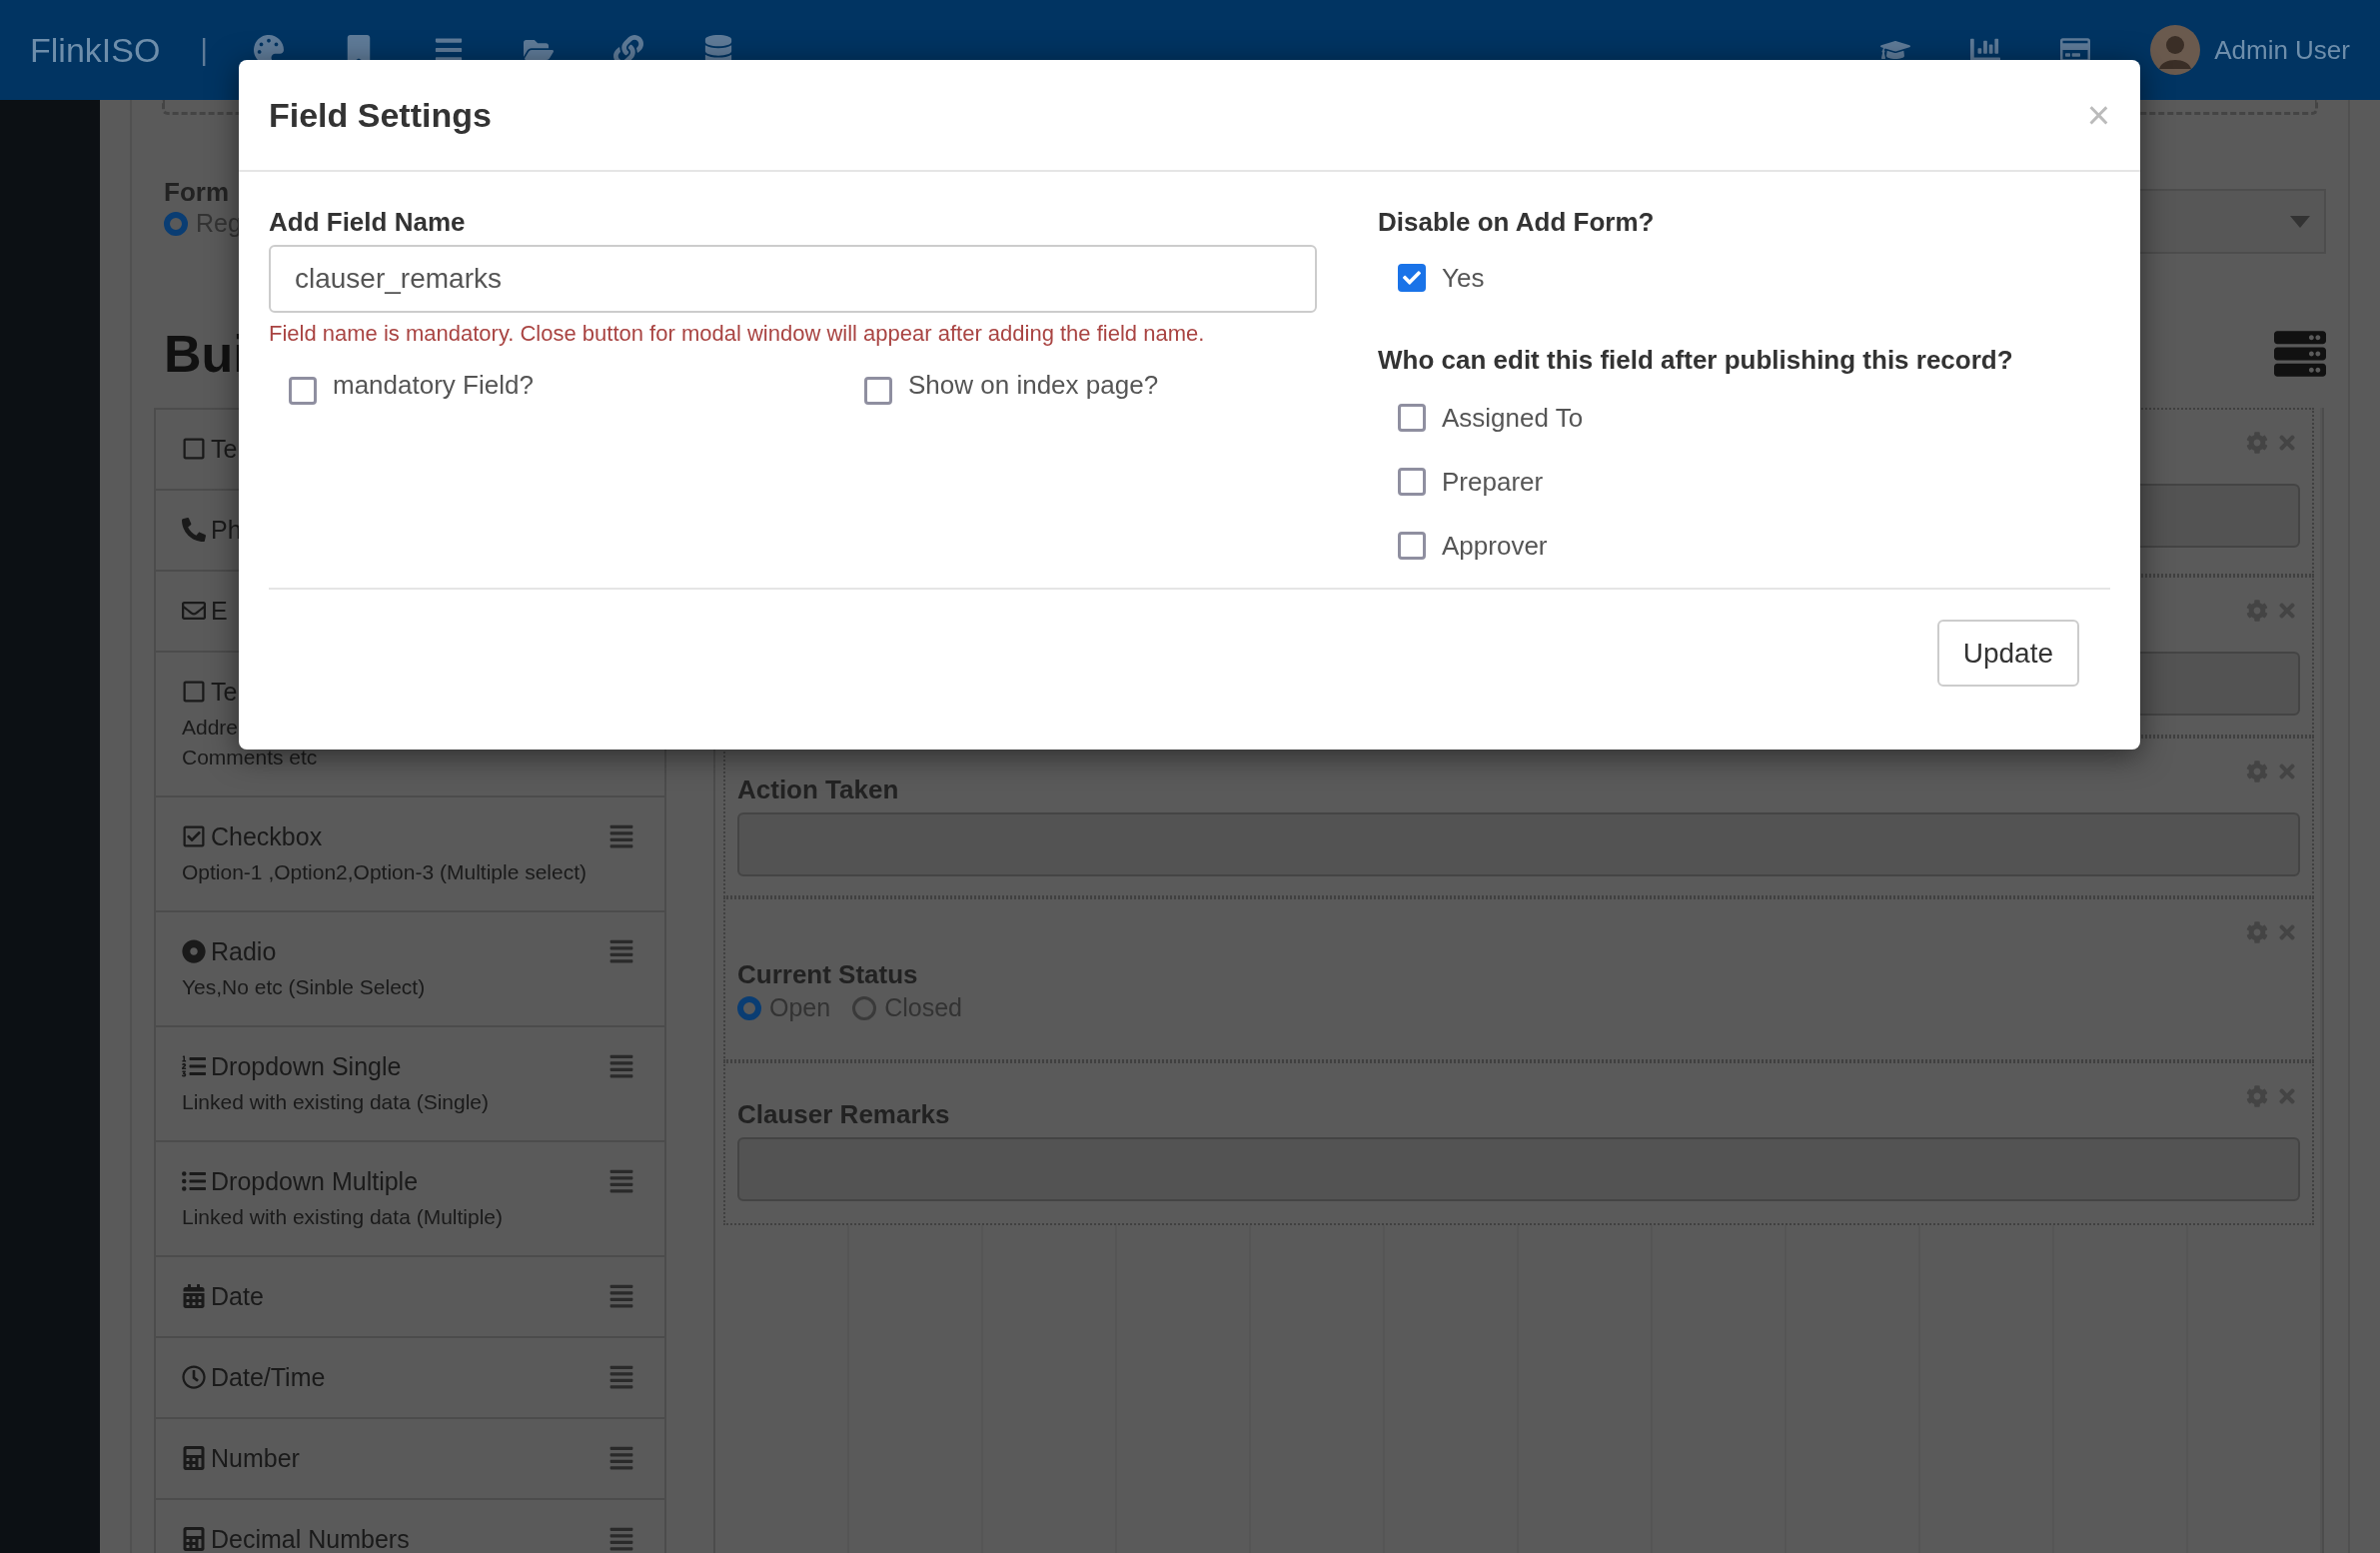  I want to click on user-name: Admin User, so click(2282, 50).